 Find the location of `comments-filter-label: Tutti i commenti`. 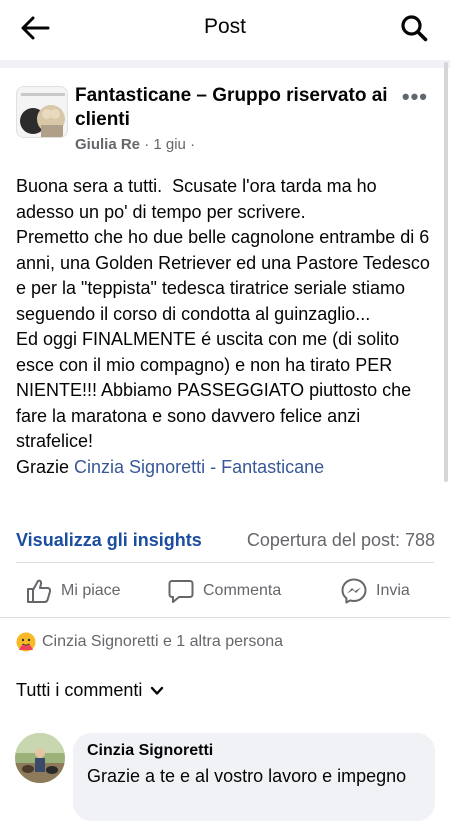

comments-filter-label: Tutti i commenti is located at coordinates (79, 690).